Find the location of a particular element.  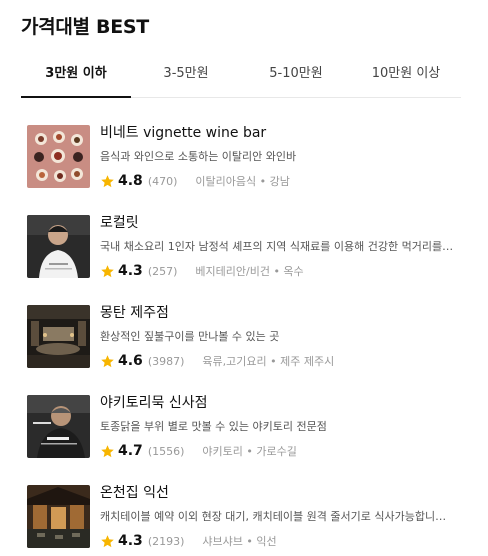

tab-under-30k: 3만원 이하 is located at coordinates (76, 75).